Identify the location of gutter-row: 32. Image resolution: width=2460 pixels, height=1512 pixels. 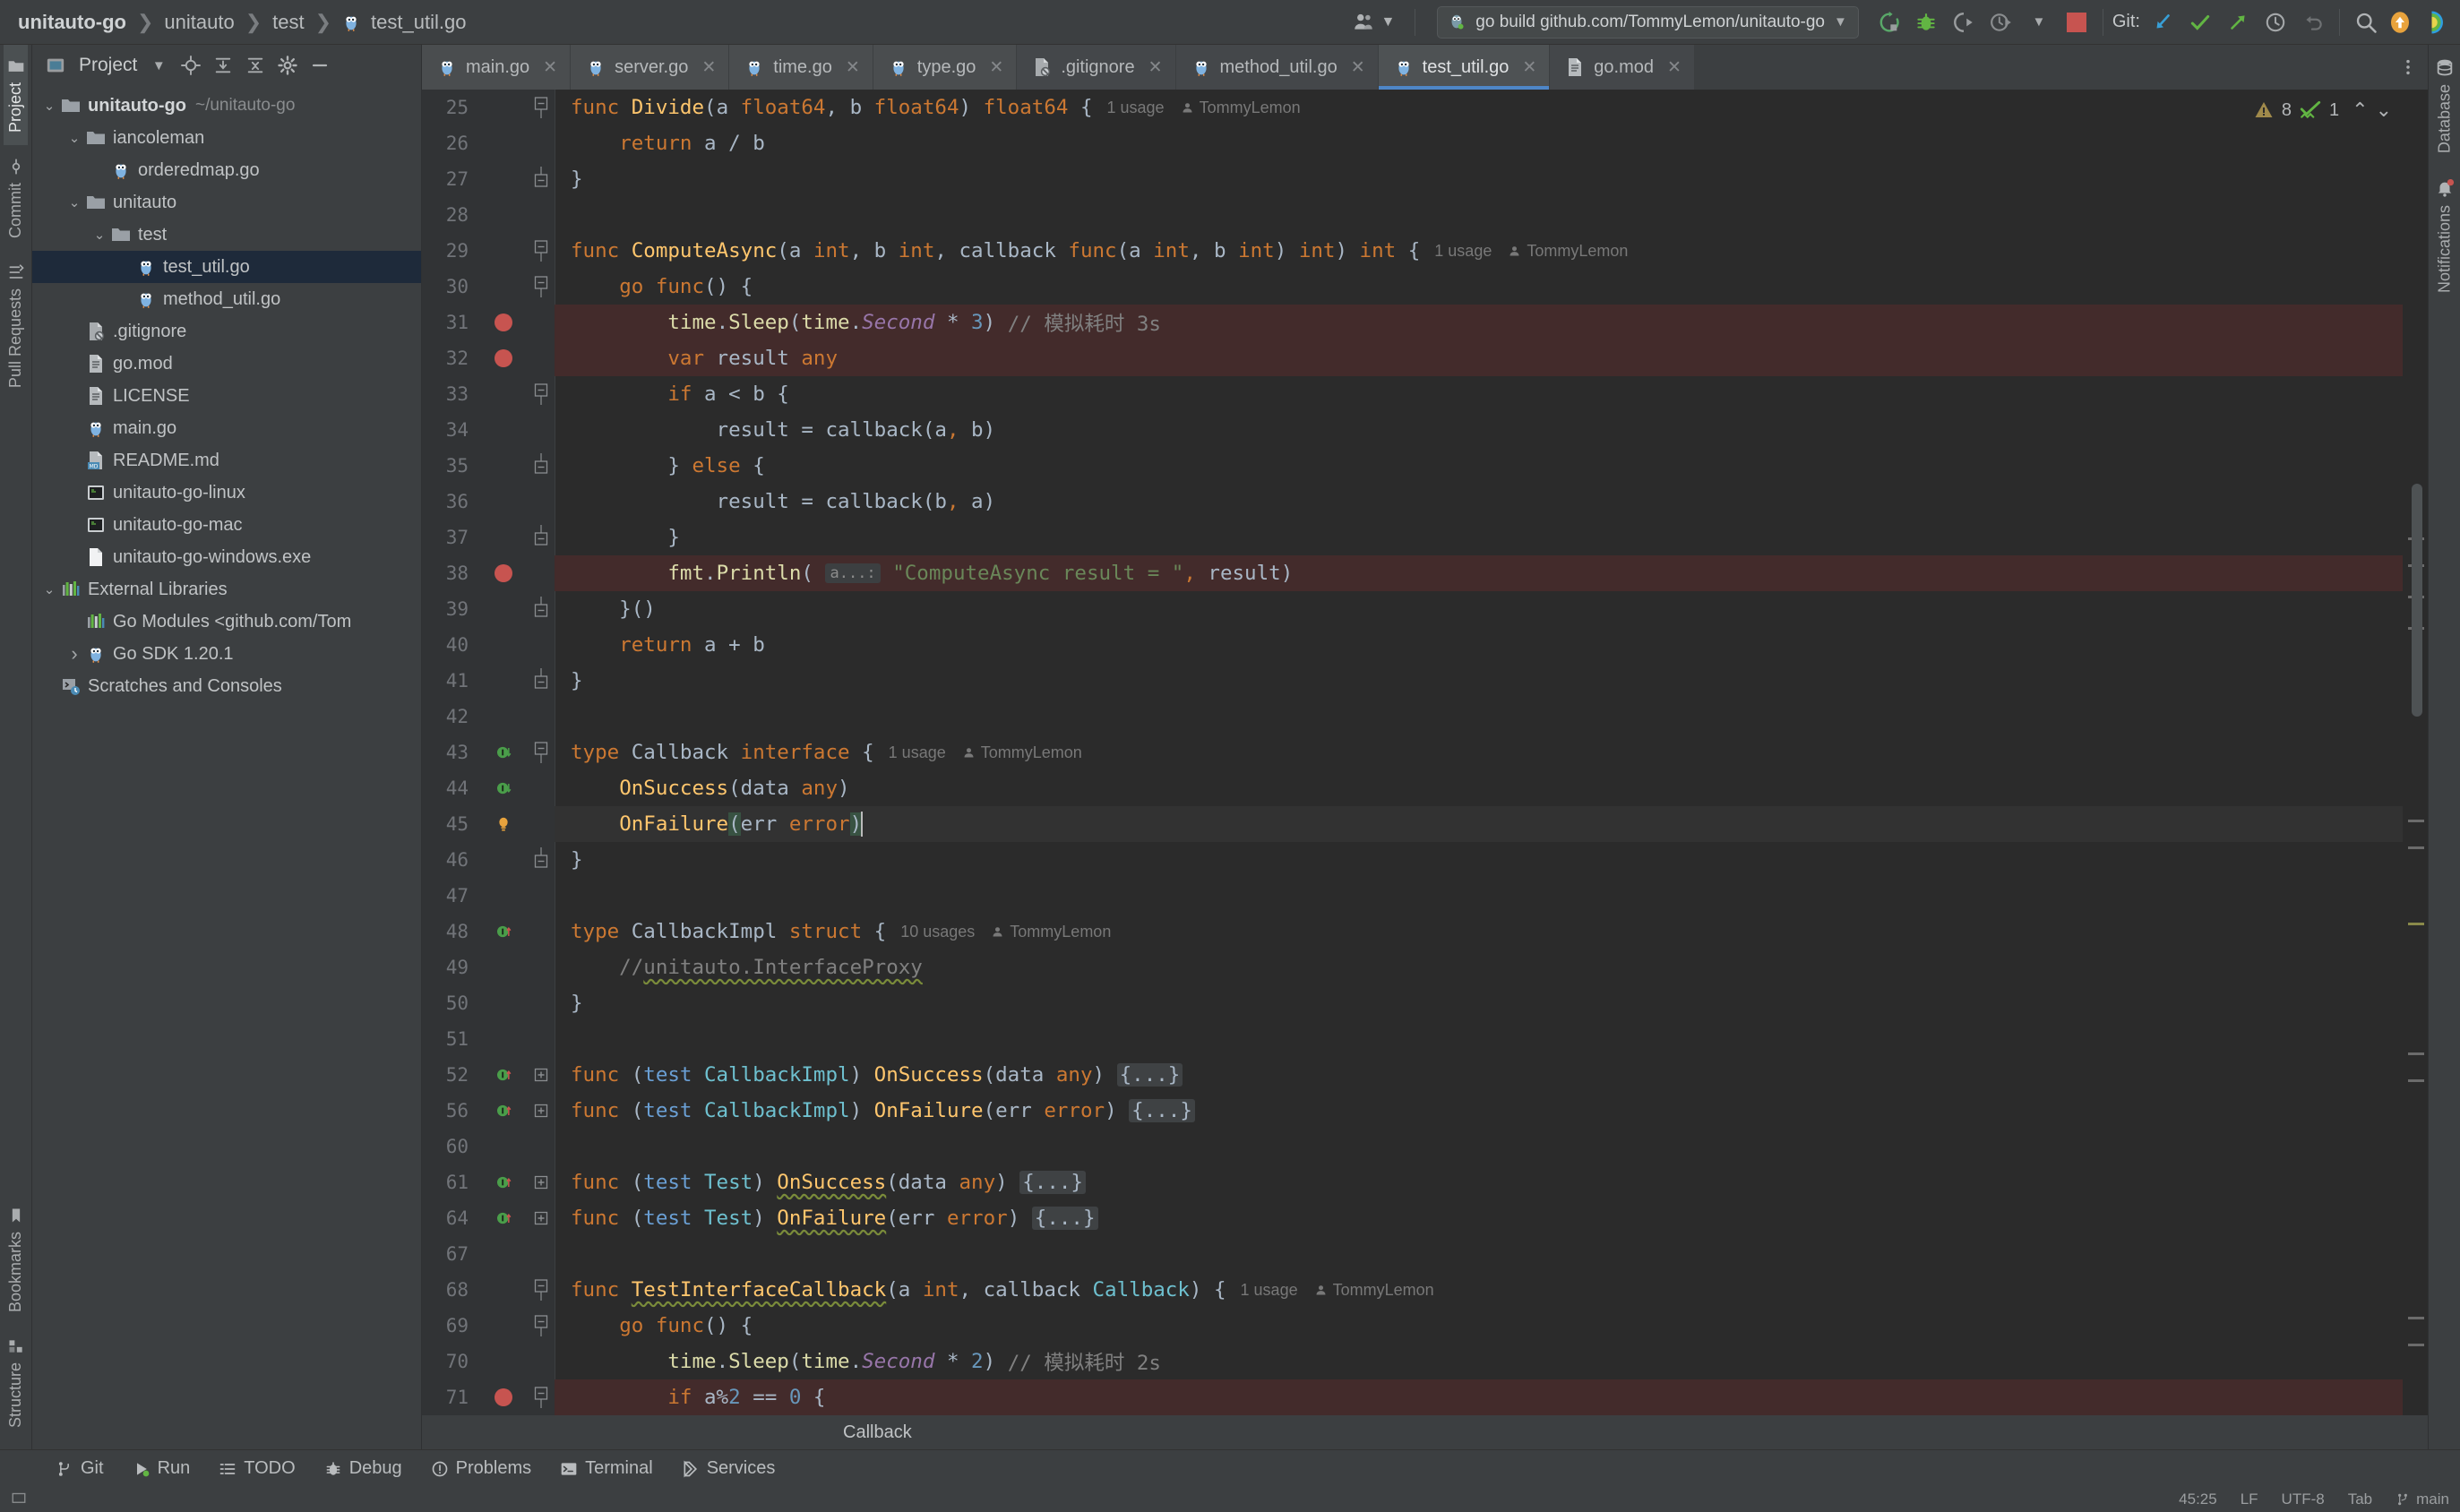
(488, 358).